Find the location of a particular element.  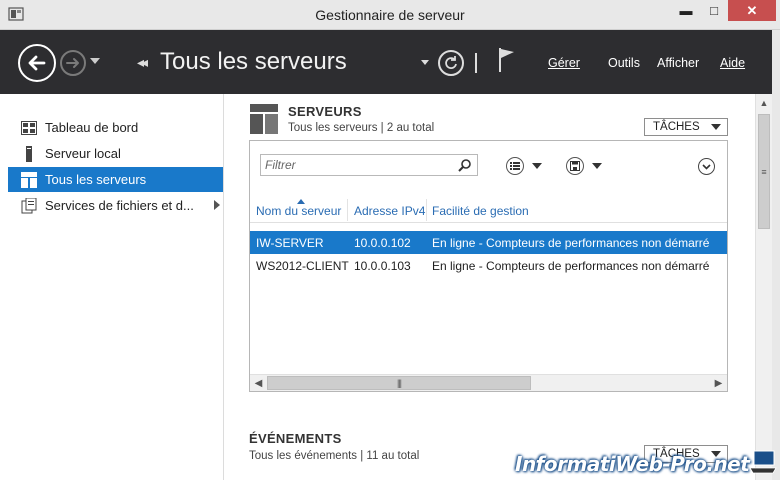

scroll-left-icon: ◀ is located at coordinates (258, 383).